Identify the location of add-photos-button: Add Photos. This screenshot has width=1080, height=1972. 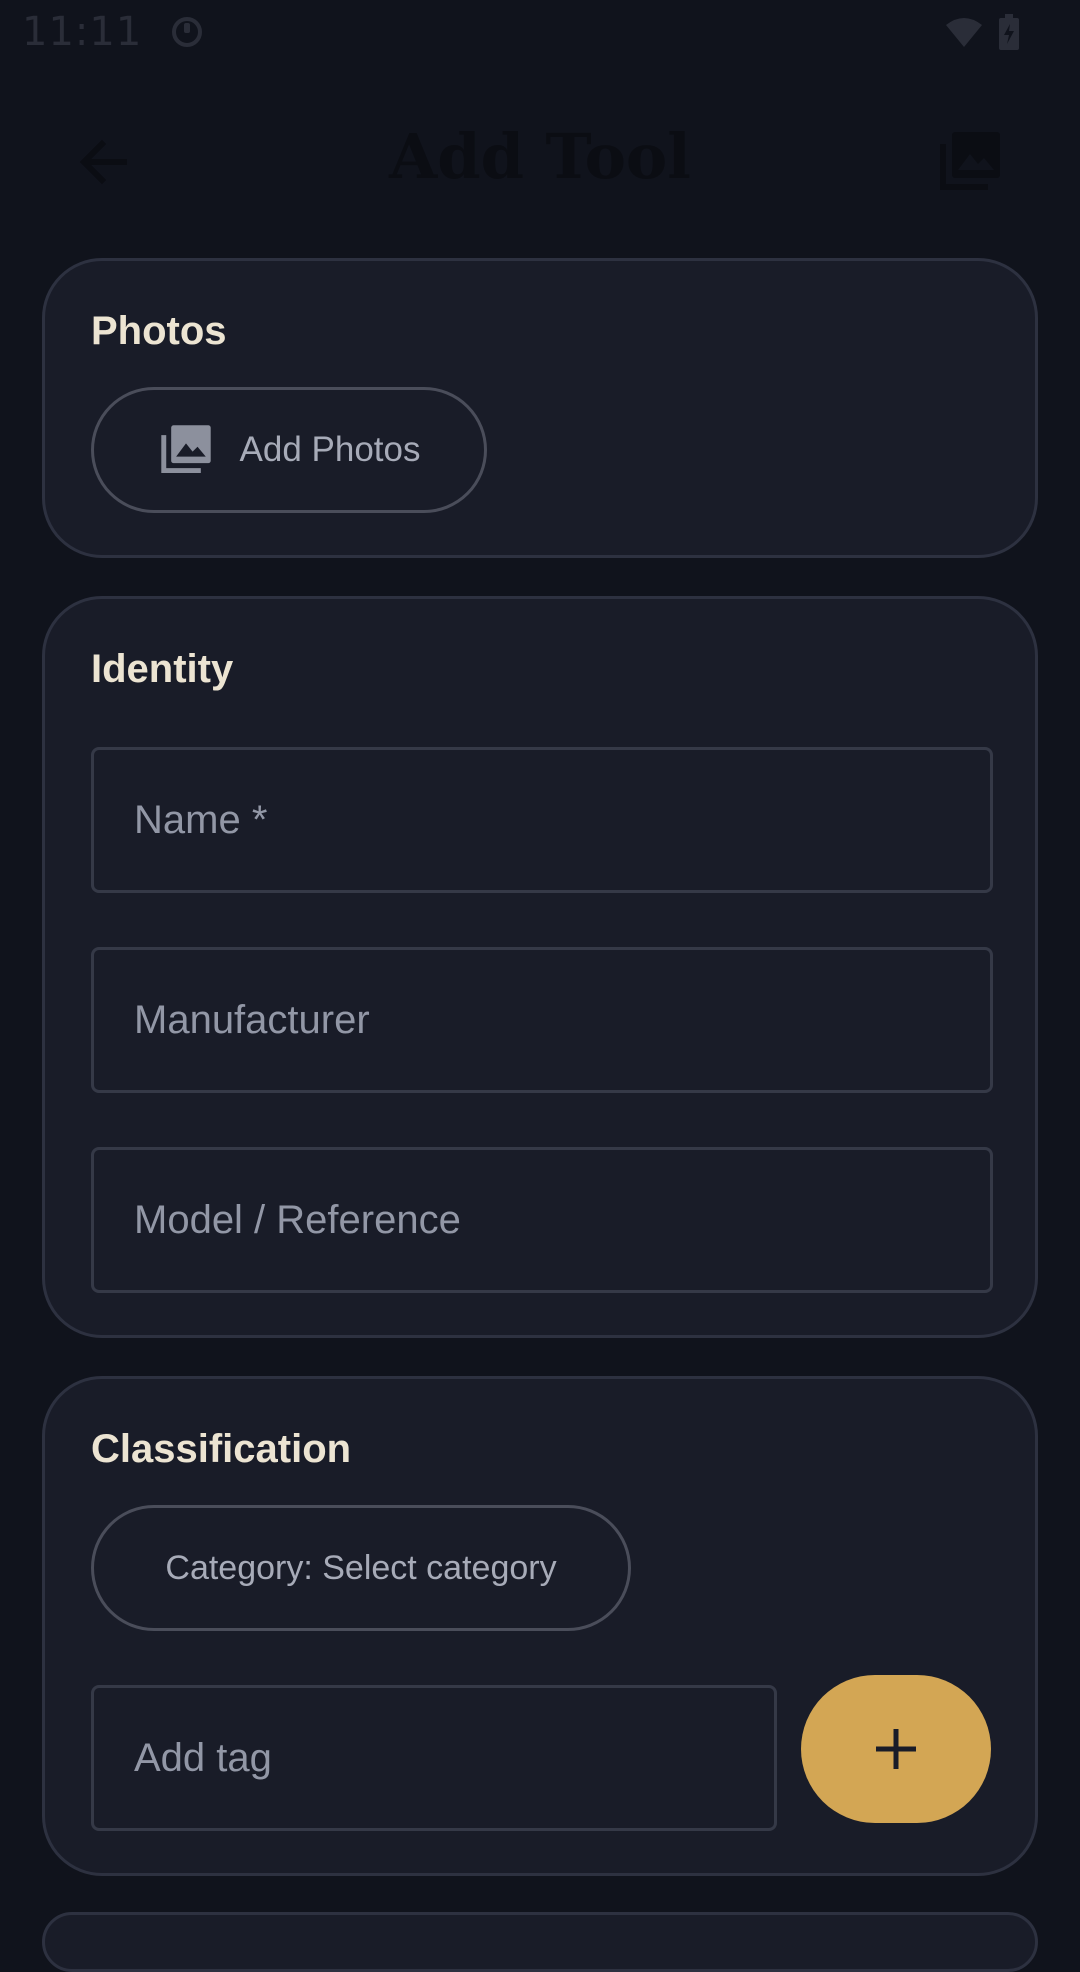
(289, 450).